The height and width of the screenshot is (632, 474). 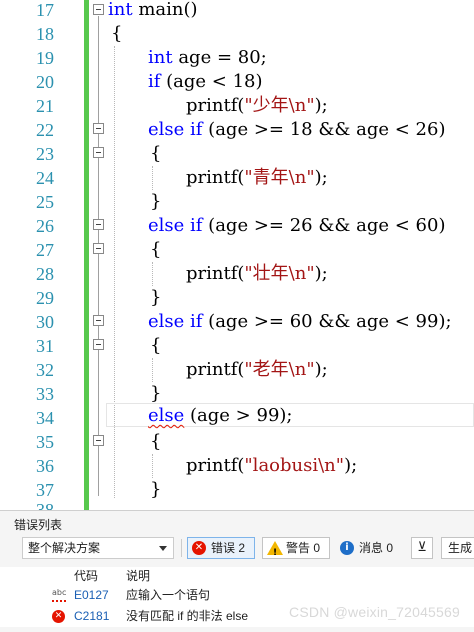 What do you see at coordinates (153, 11) in the screenshot?
I see `code-line: int main()` at bounding box center [153, 11].